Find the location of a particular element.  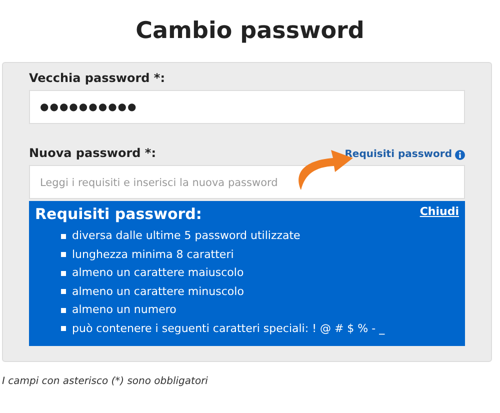

requirement-text: almeno un carattere maiuscolo is located at coordinates (158, 273).